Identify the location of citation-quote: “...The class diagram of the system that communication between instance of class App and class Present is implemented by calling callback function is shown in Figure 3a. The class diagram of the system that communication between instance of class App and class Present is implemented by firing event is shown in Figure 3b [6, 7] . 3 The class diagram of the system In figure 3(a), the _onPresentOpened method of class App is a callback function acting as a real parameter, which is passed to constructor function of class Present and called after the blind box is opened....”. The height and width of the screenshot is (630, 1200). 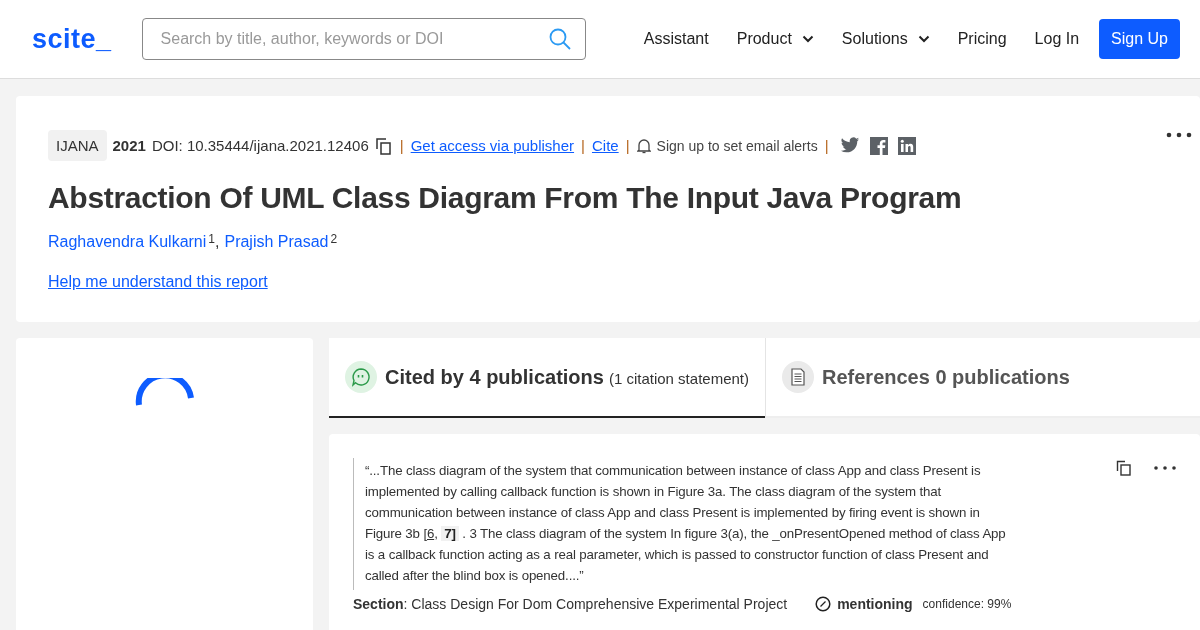
(684, 524).